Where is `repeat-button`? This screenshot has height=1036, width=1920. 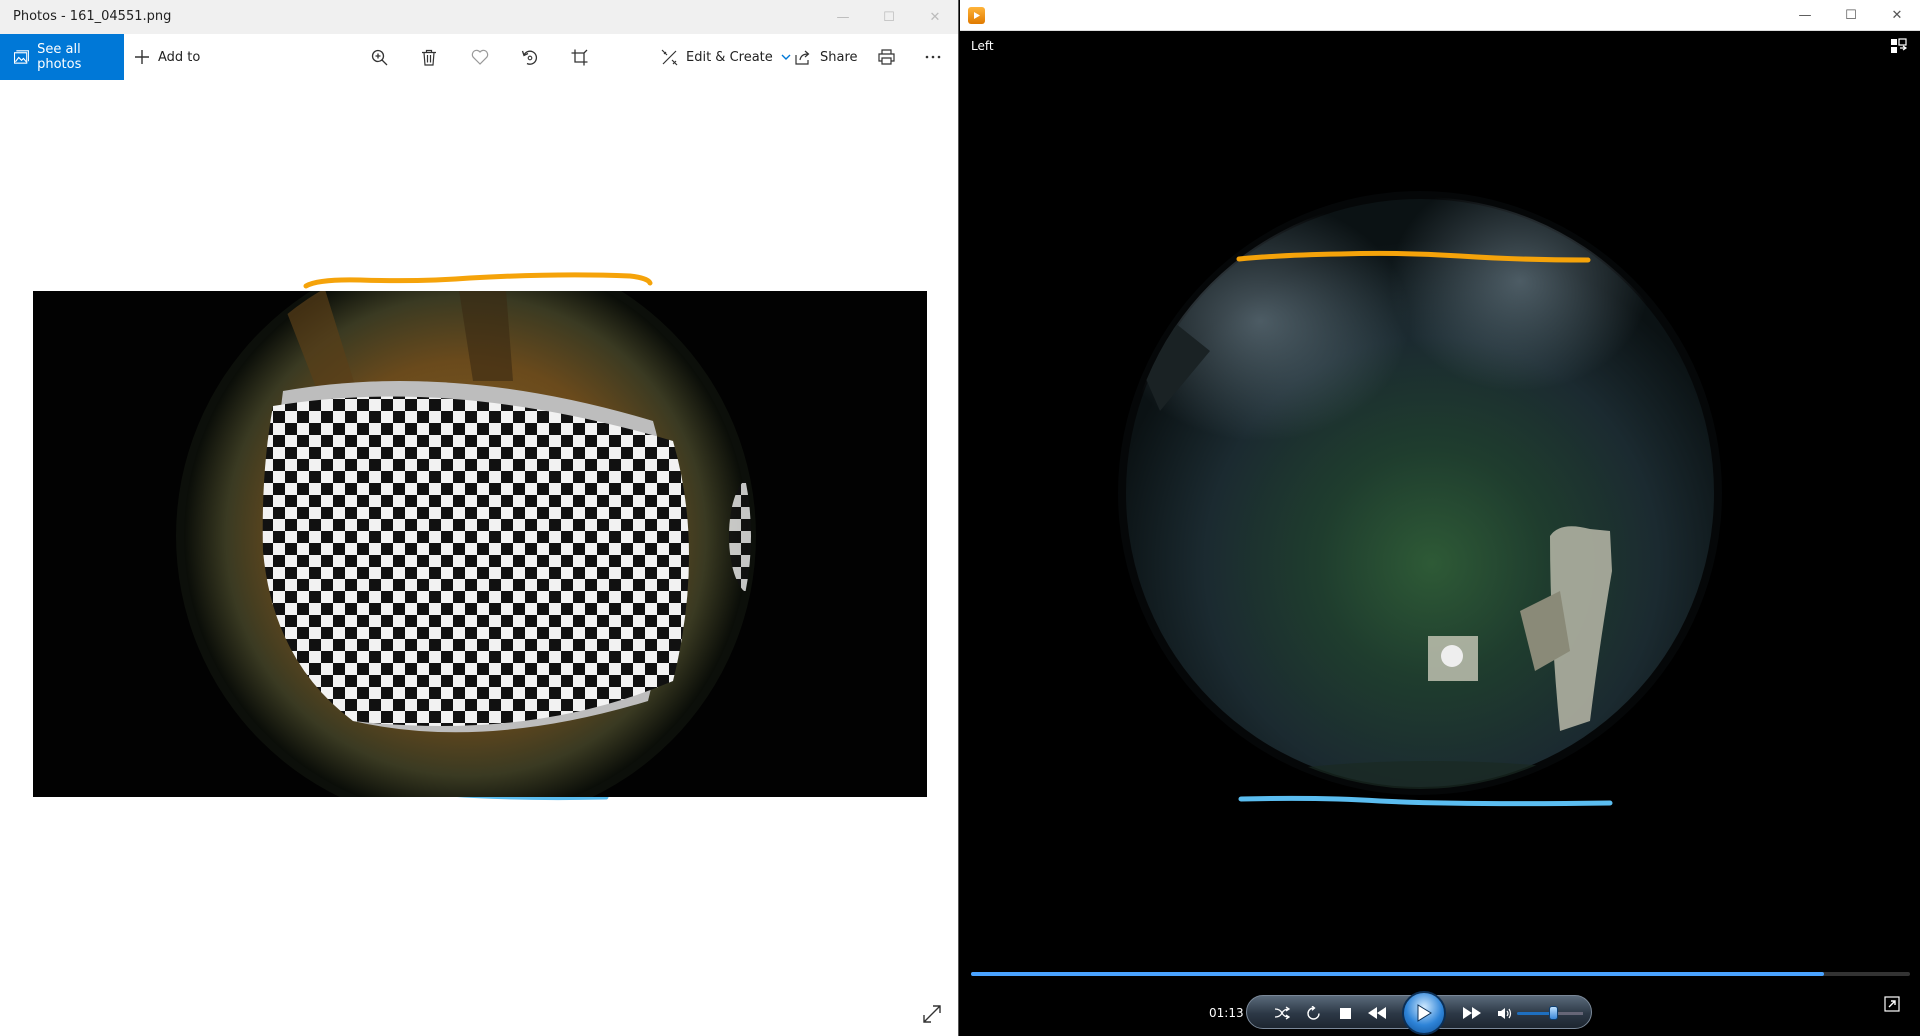
repeat-button is located at coordinates (1313, 1013).